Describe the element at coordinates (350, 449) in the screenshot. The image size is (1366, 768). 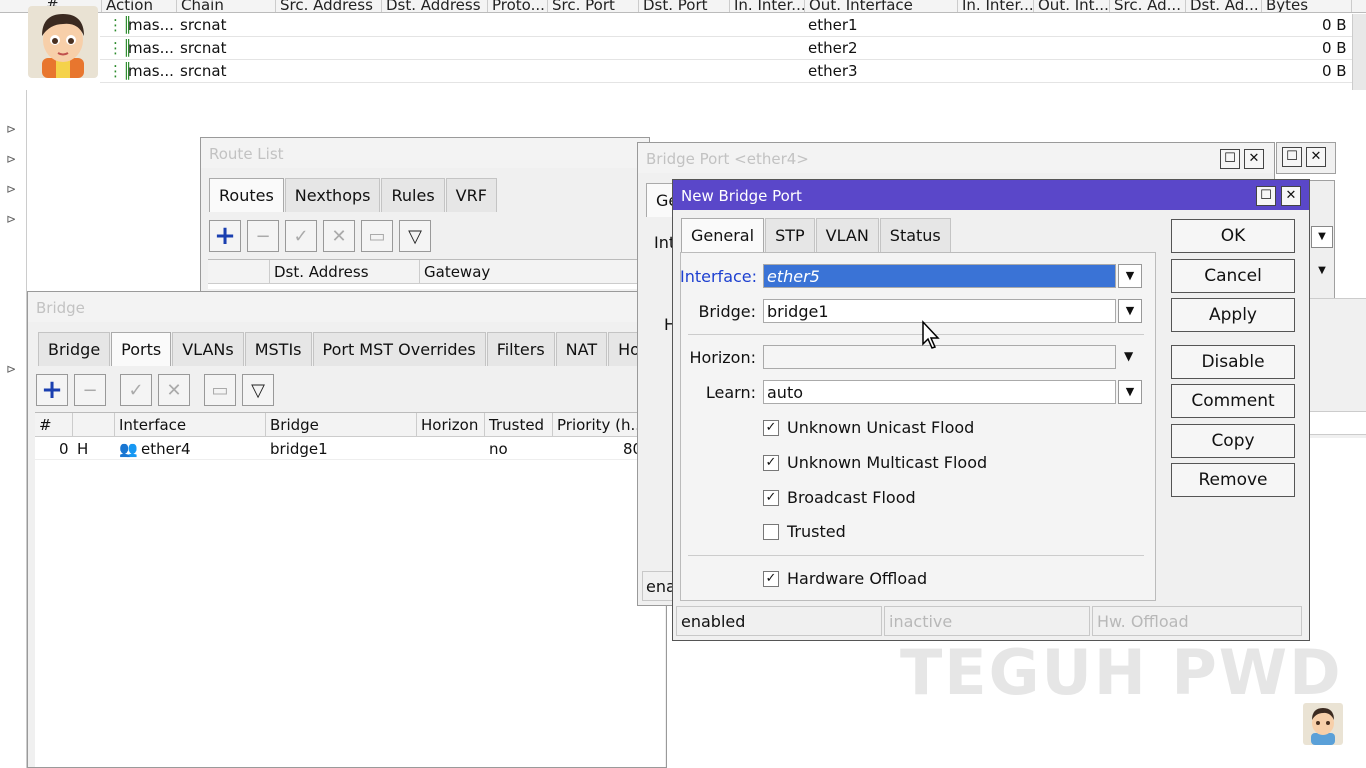
I see `table-row: 0 H 👥 ether4 bridge1 no 80` at that location.